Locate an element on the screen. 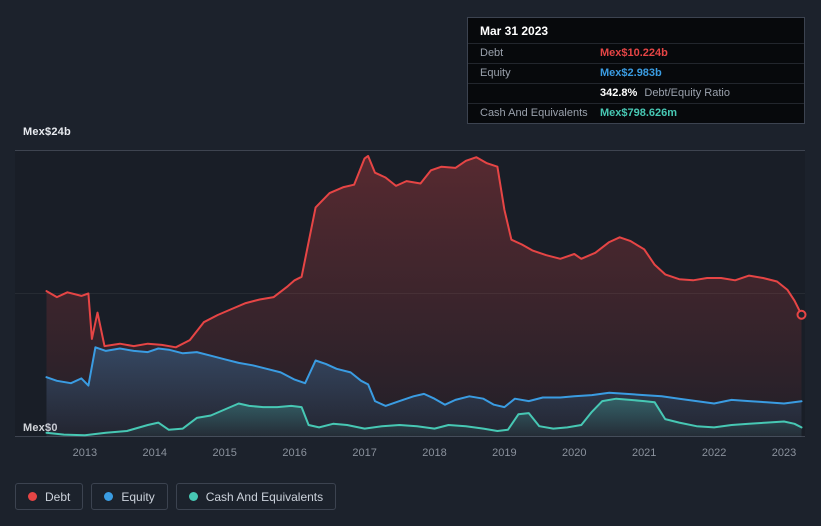  tooltip-ratio-row: 342.8% Debt/Equity Ratio is located at coordinates (636, 93).